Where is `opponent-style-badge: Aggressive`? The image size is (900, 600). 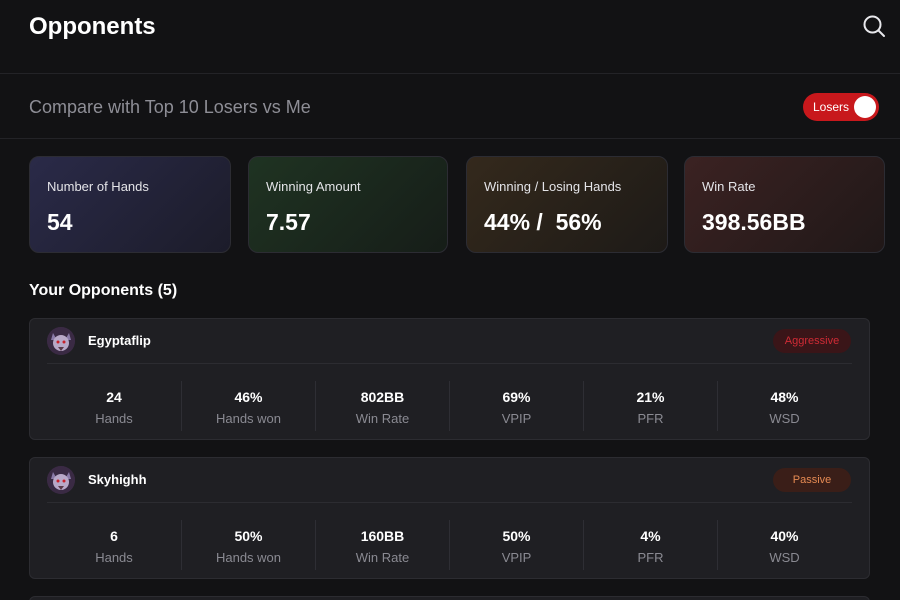 opponent-style-badge: Aggressive is located at coordinates (812, 341).